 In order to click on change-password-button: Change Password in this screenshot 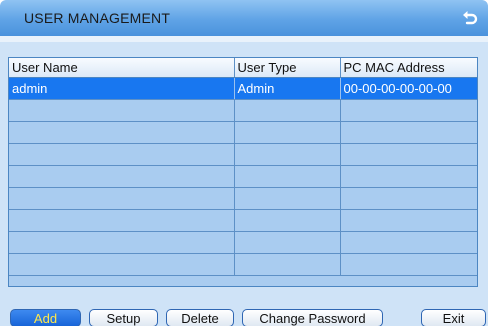, I will do `click(312, 317)`.